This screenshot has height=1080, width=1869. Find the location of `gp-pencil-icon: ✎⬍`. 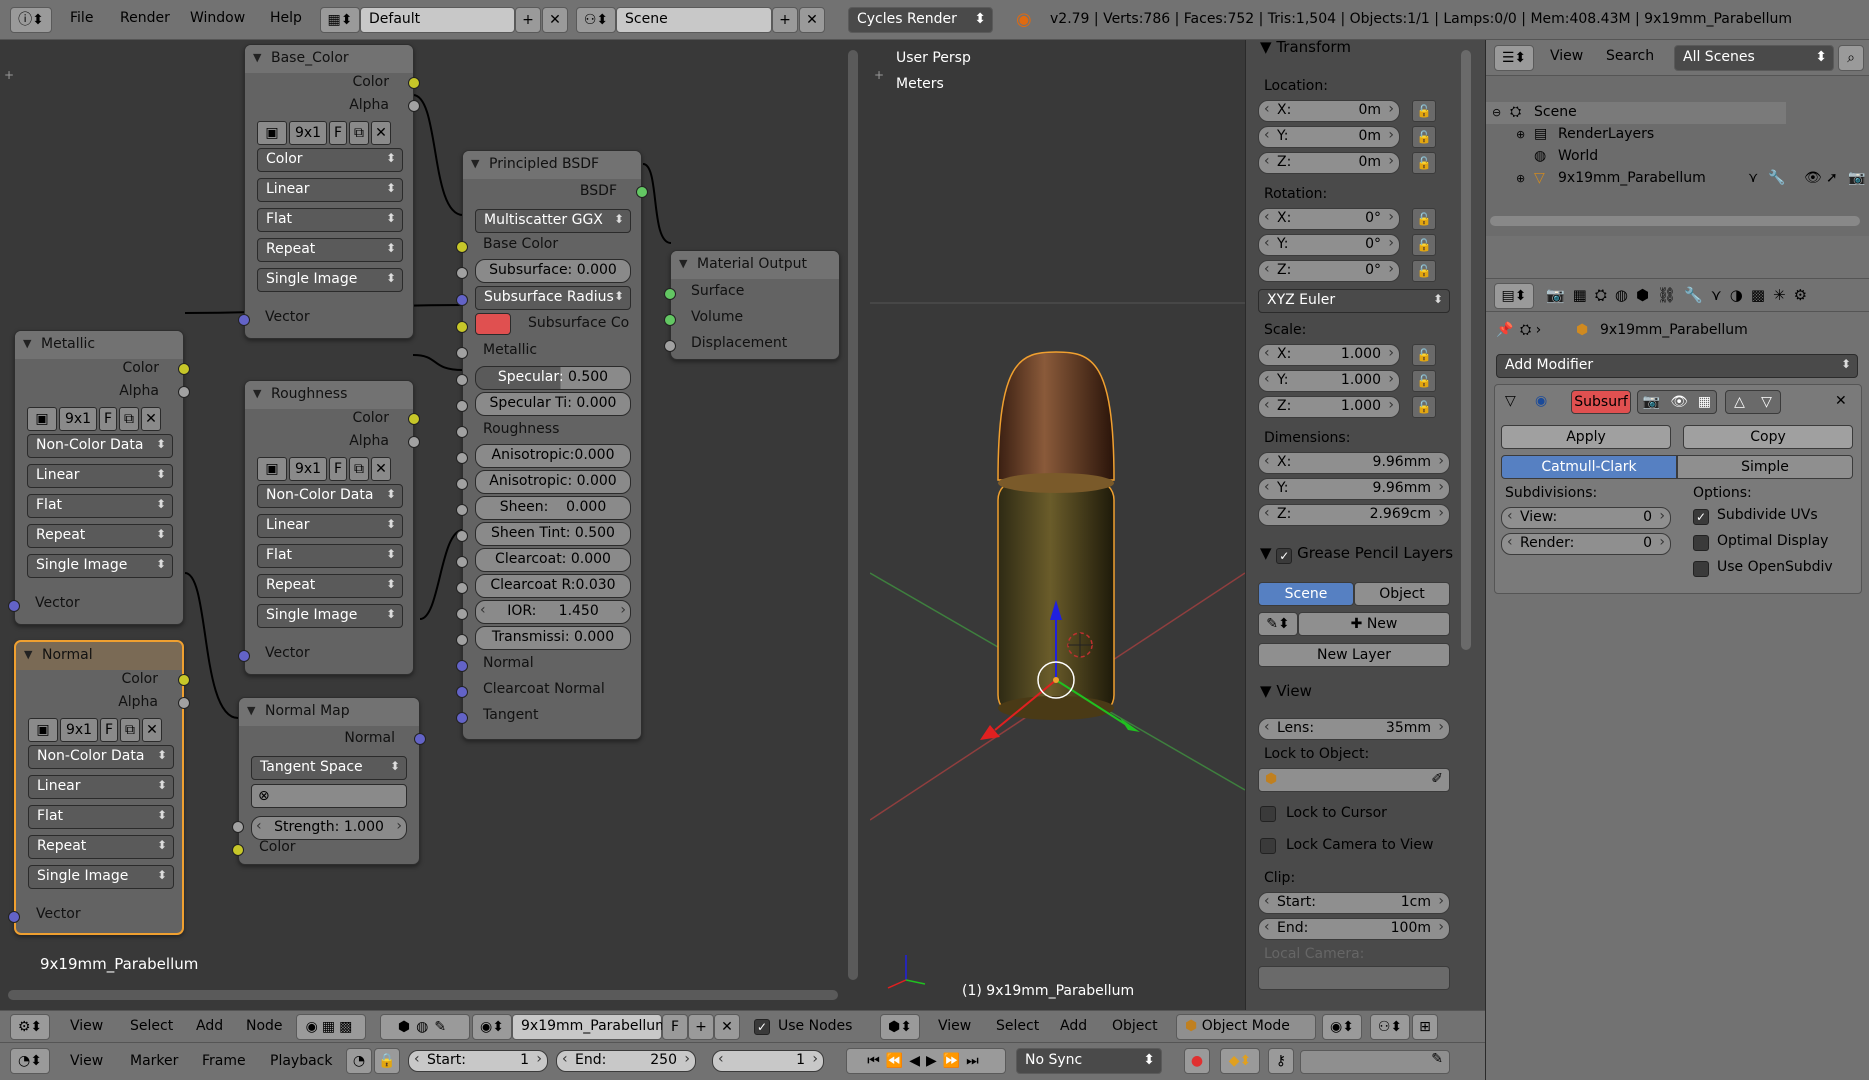

gp-pencil-icon: ✎⬍ is located at coordinates (1278, 624).